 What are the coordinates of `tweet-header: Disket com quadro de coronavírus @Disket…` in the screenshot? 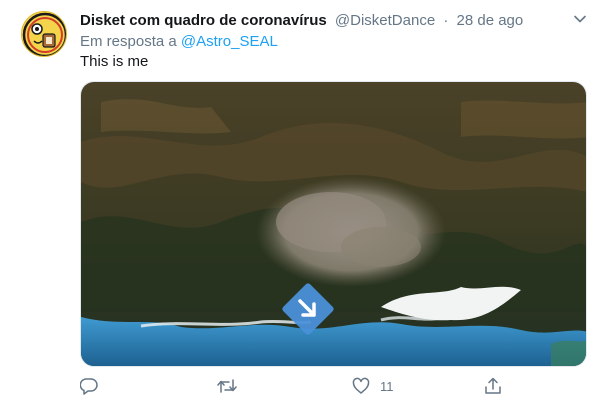 It's located at (301, 21).